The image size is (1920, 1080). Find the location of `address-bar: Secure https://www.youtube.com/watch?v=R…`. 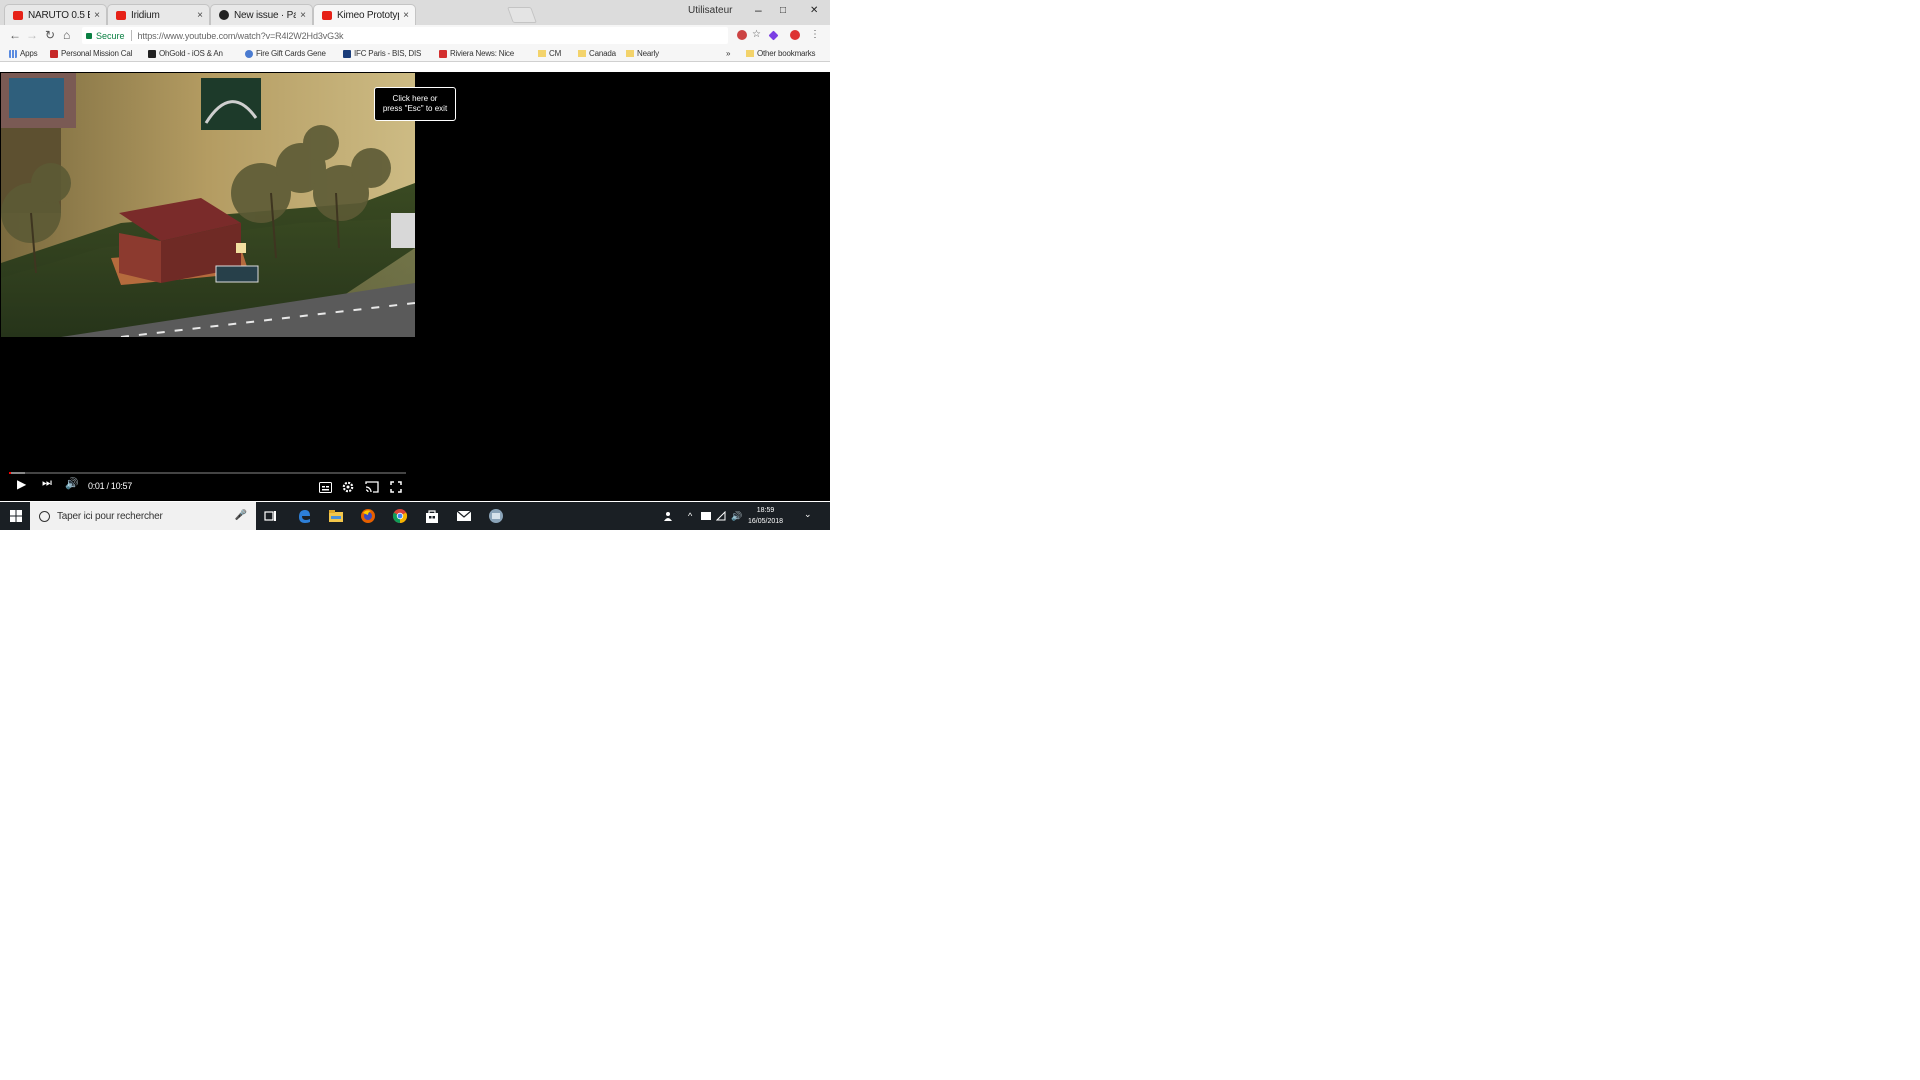

address-bar: Secure https://www.youtube.com/watch?v=R… is located at coordinates (405, 35).